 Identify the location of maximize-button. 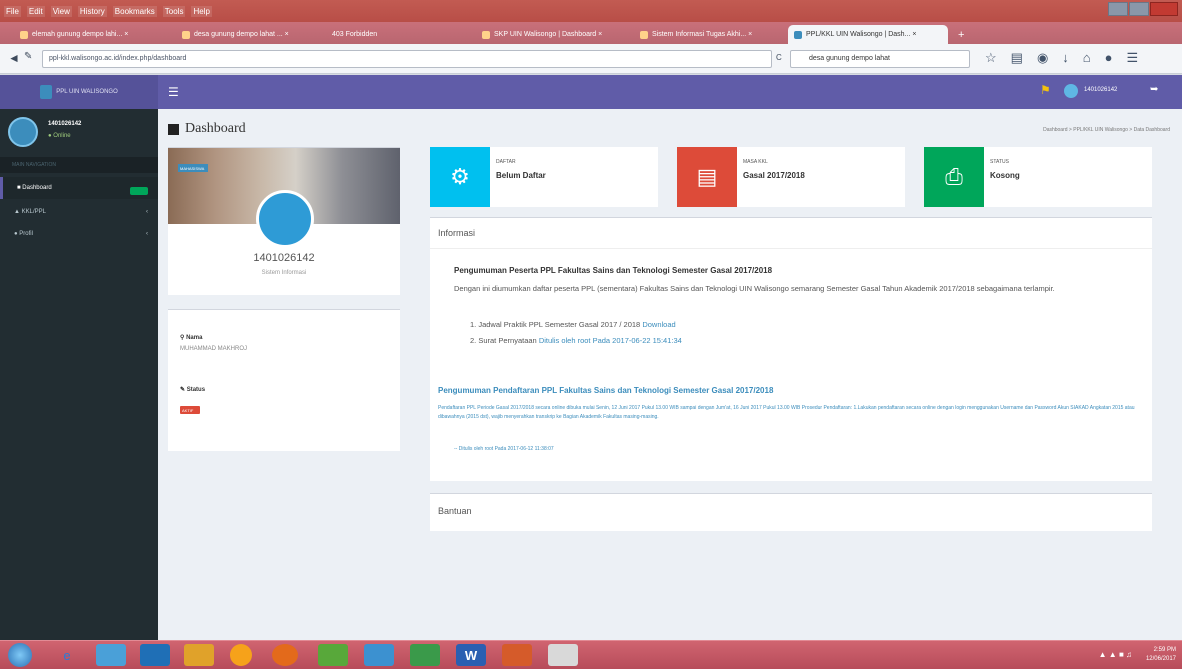
(1139, 9).